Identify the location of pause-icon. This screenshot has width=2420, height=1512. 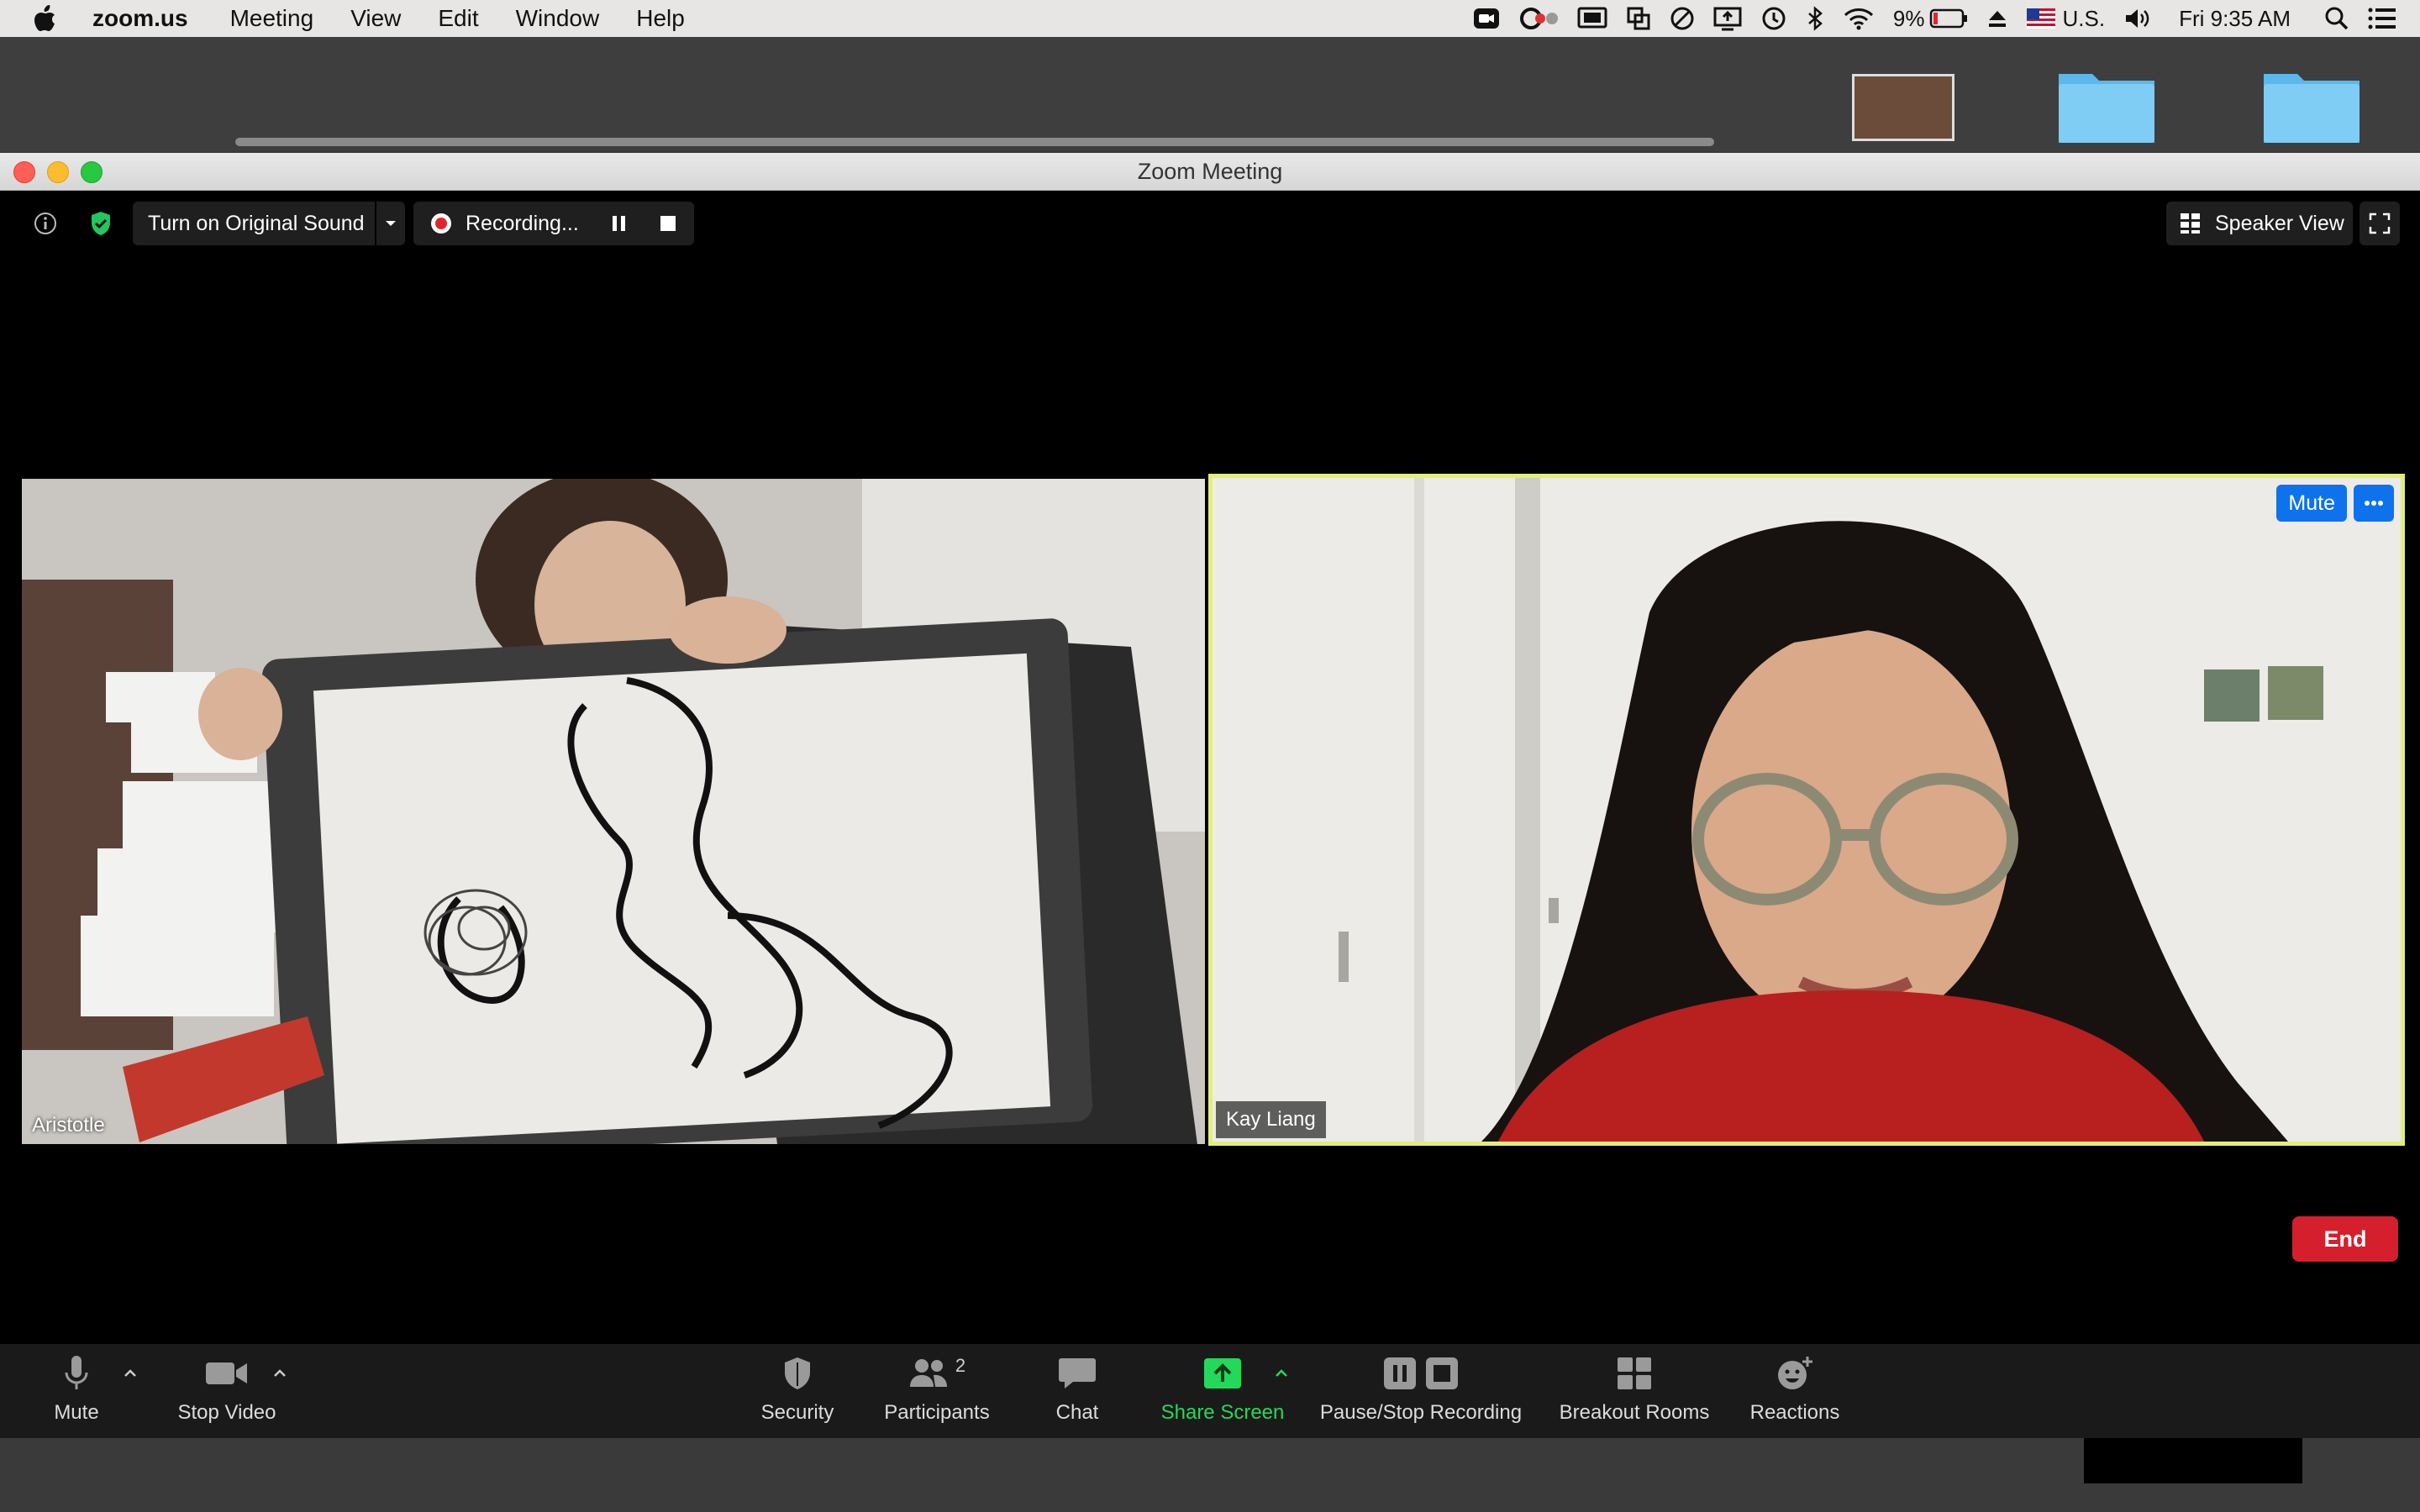
(618, 223).